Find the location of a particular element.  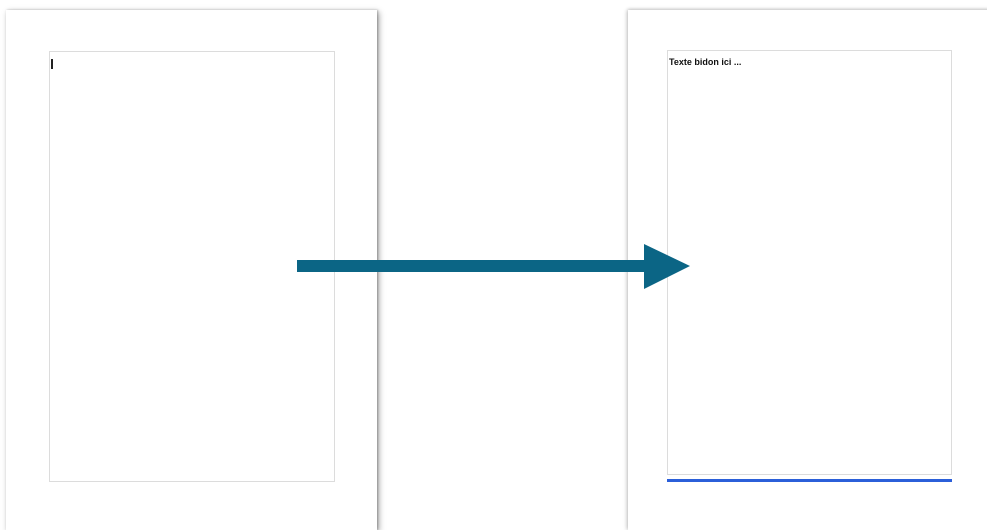

right-arrow-icon is located at coordinates (493, 266).